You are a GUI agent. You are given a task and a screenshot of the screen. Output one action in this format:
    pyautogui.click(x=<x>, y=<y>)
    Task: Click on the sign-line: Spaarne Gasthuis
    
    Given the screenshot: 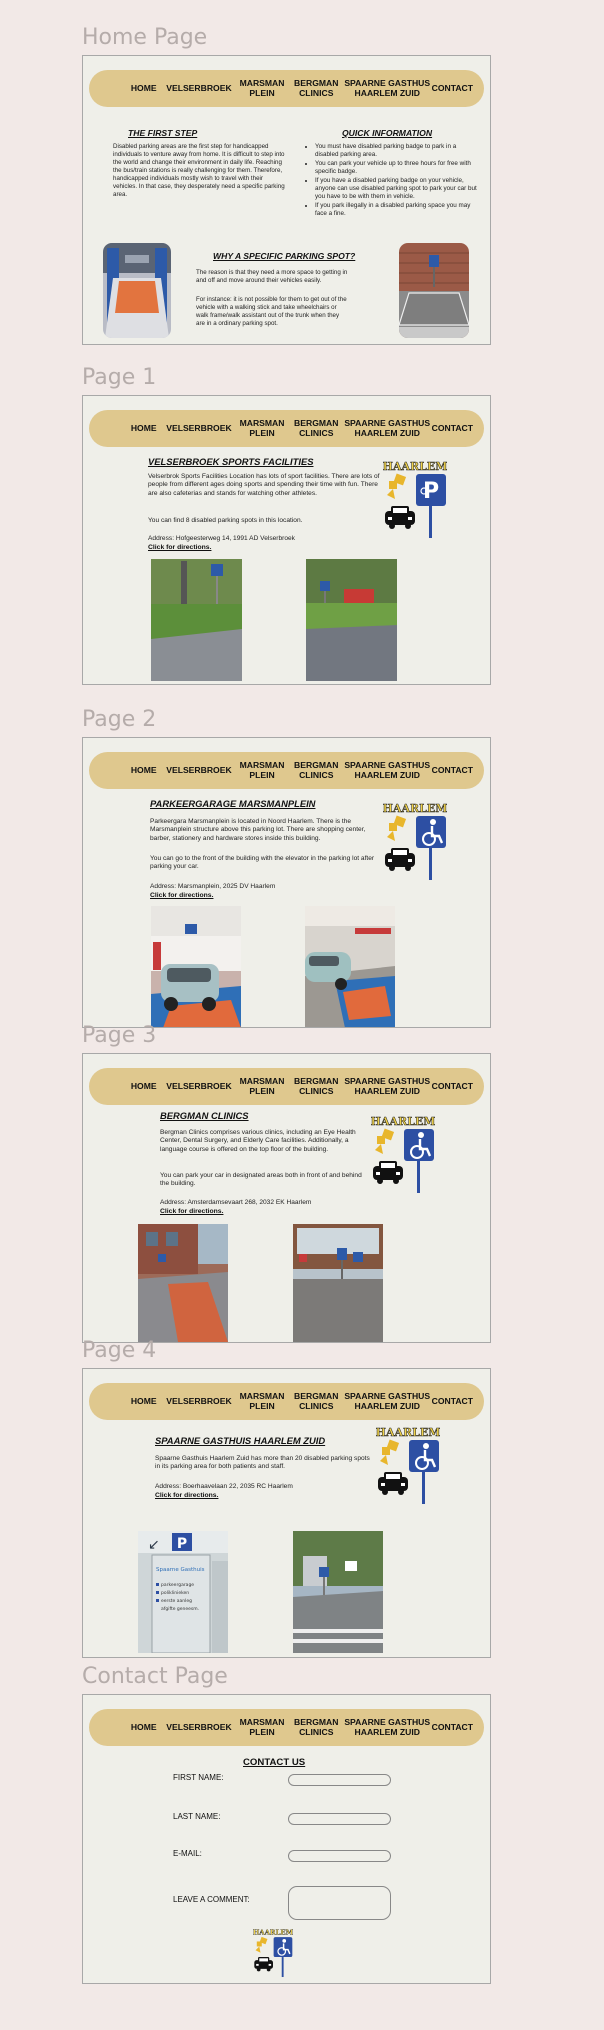 What is the action you would take?
    pyautogui.click(x=180, y=1570)
    